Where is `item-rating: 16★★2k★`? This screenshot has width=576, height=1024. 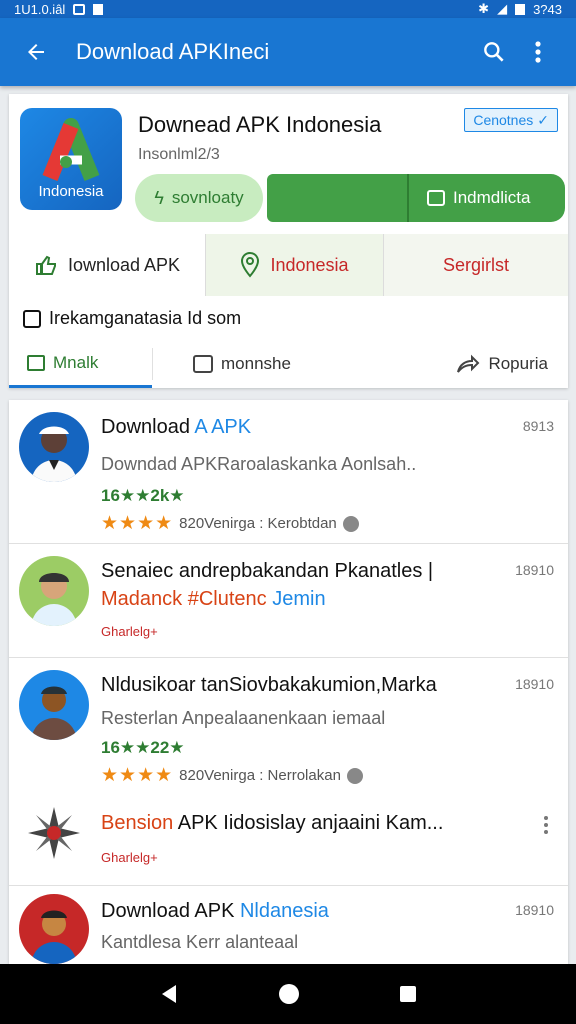 item-rating: 16★★2k★ is located at coordinates (143, 495).